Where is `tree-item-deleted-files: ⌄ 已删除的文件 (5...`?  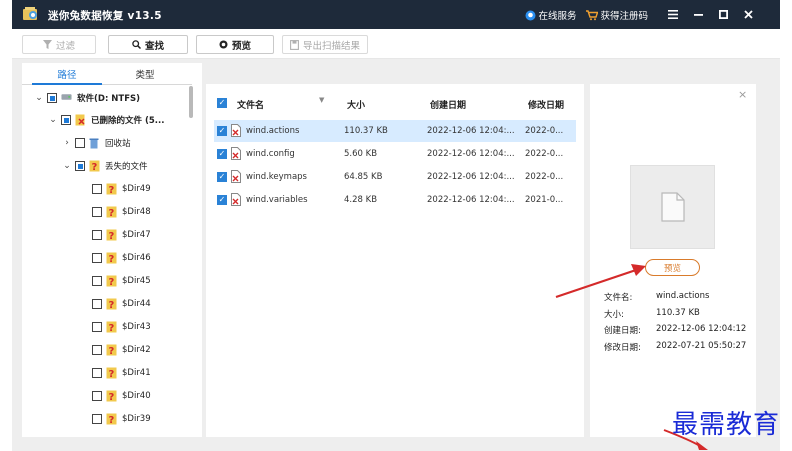
tree-item-deleted-files: ⌄ 已删除的文件 (5... is located at coordinates (106, 120).